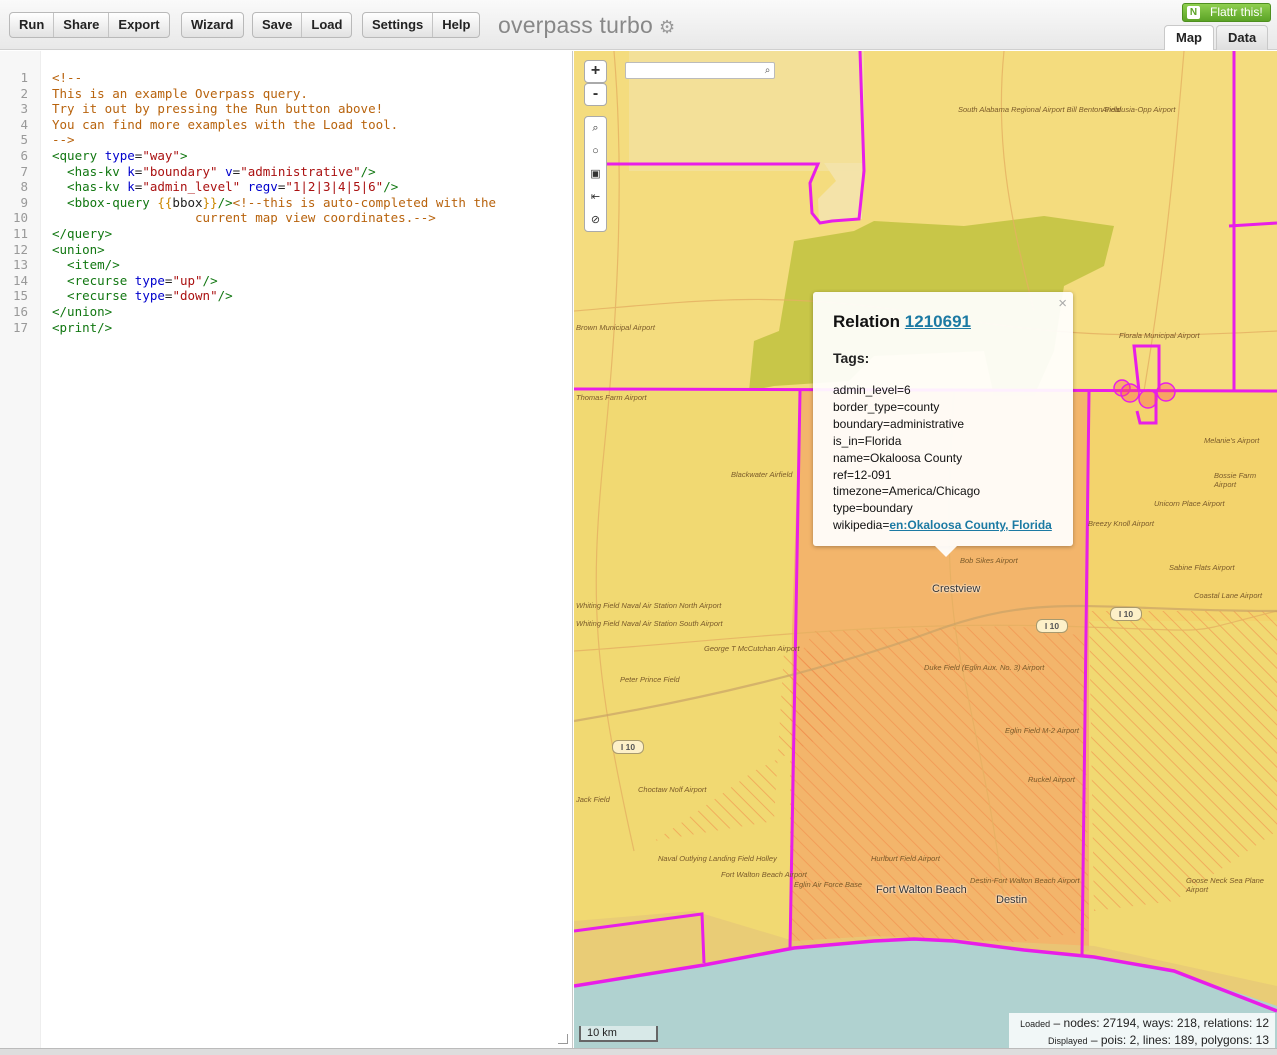  What do you see at coordinates (1228, 595) in the screenshot?
I see `map-poi-label: Coastal Lane Airport` at bounding box center [1228, 595].